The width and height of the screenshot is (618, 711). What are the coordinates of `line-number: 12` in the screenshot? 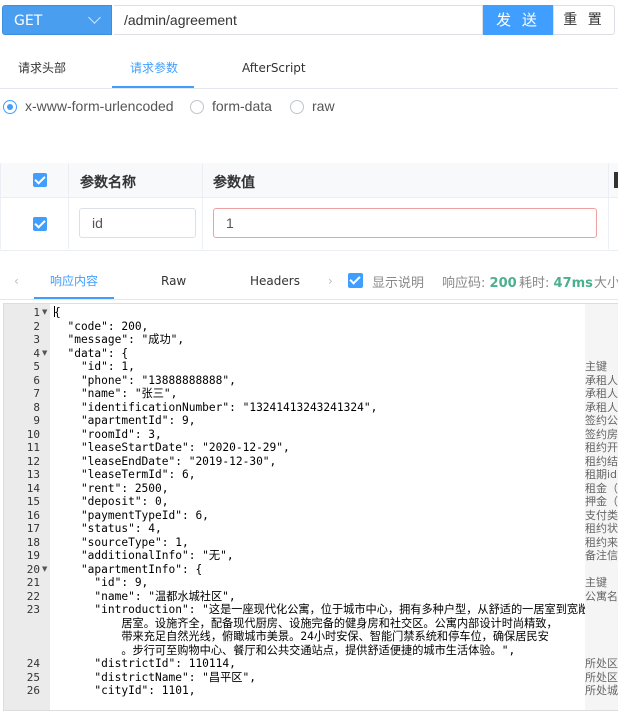 It's located at (33, 461).